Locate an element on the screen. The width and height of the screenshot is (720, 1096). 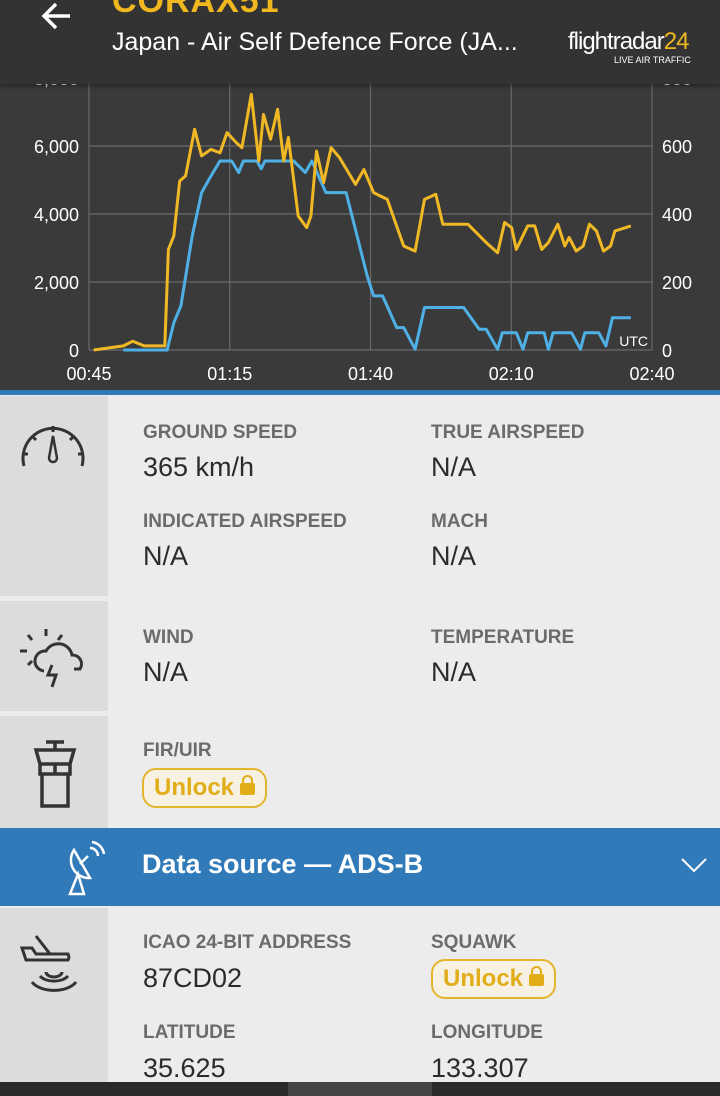
y-left-tick-label: 6,000 is located at coordinates (56, 147).